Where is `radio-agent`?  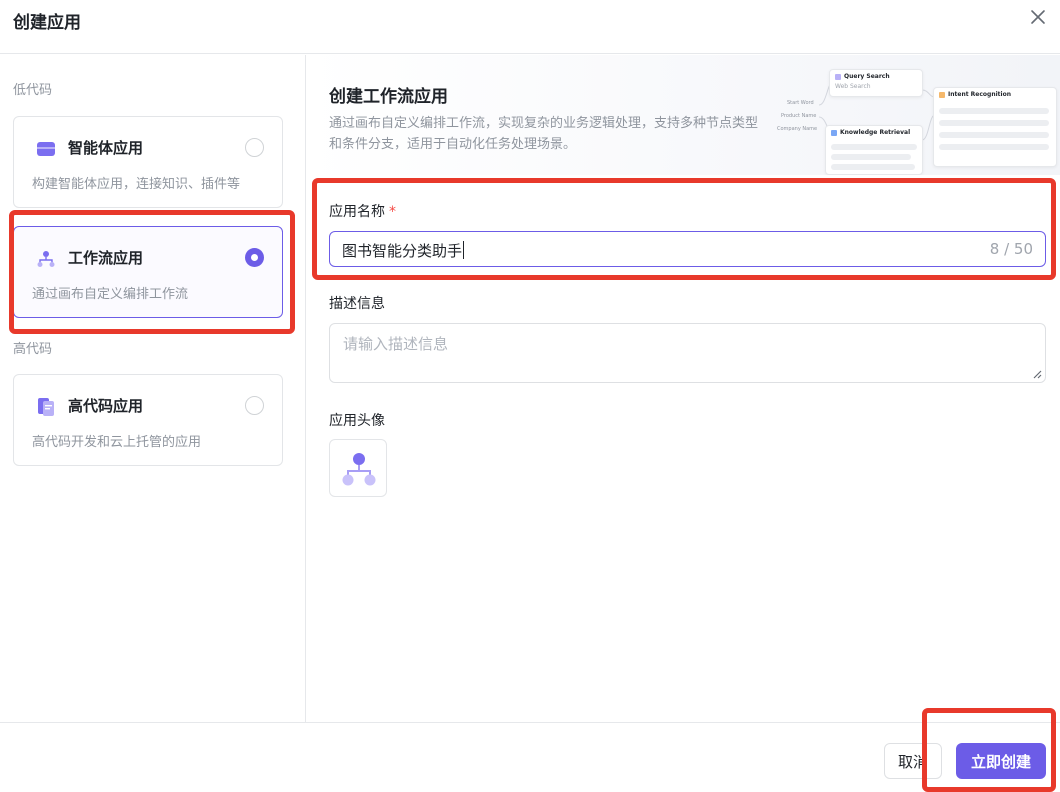 radio-agent is located at coordinates (254, 147).